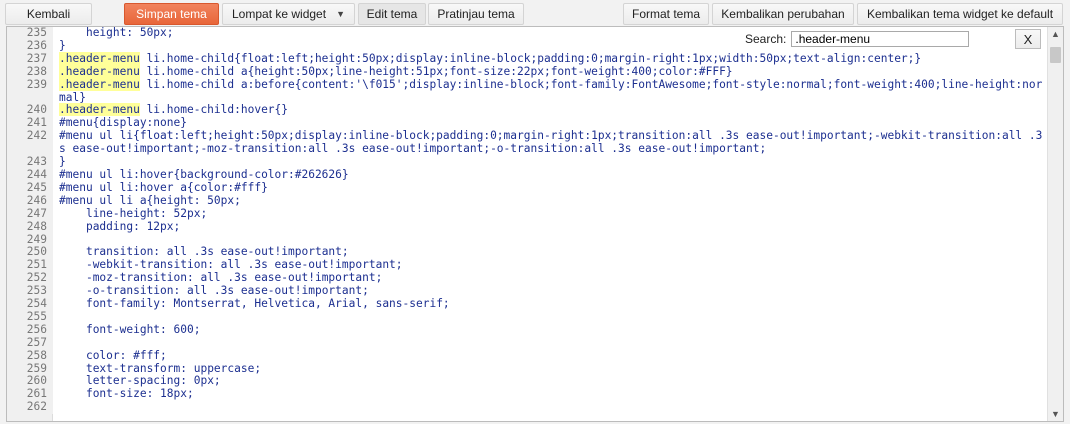  What do you see at coordinates (30, 304) in the screenshot?
I see `line-number: 254` at bounding box center [30, 304].